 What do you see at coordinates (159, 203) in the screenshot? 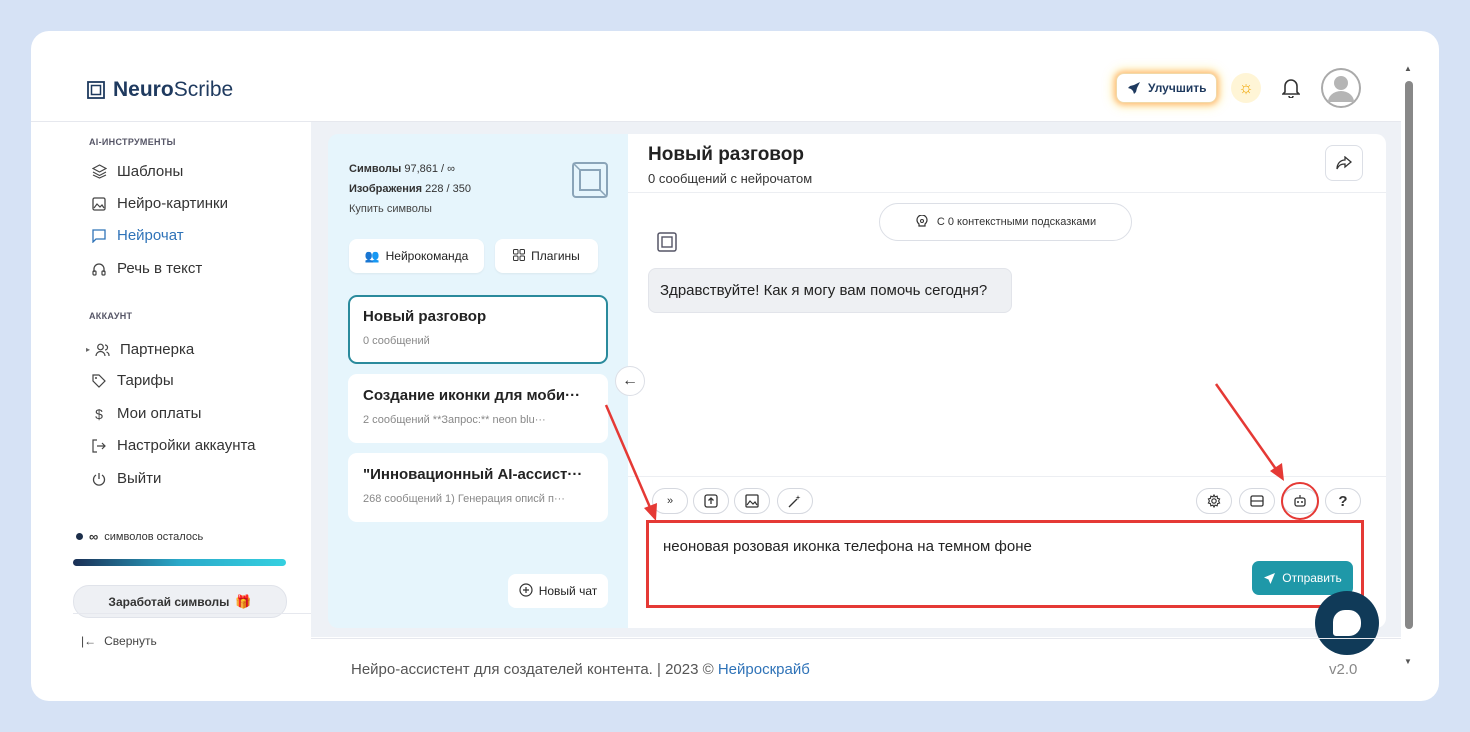
I see `sidebar-item-neuro-images: Нейро-картинки` at bounding box center [159, 203].